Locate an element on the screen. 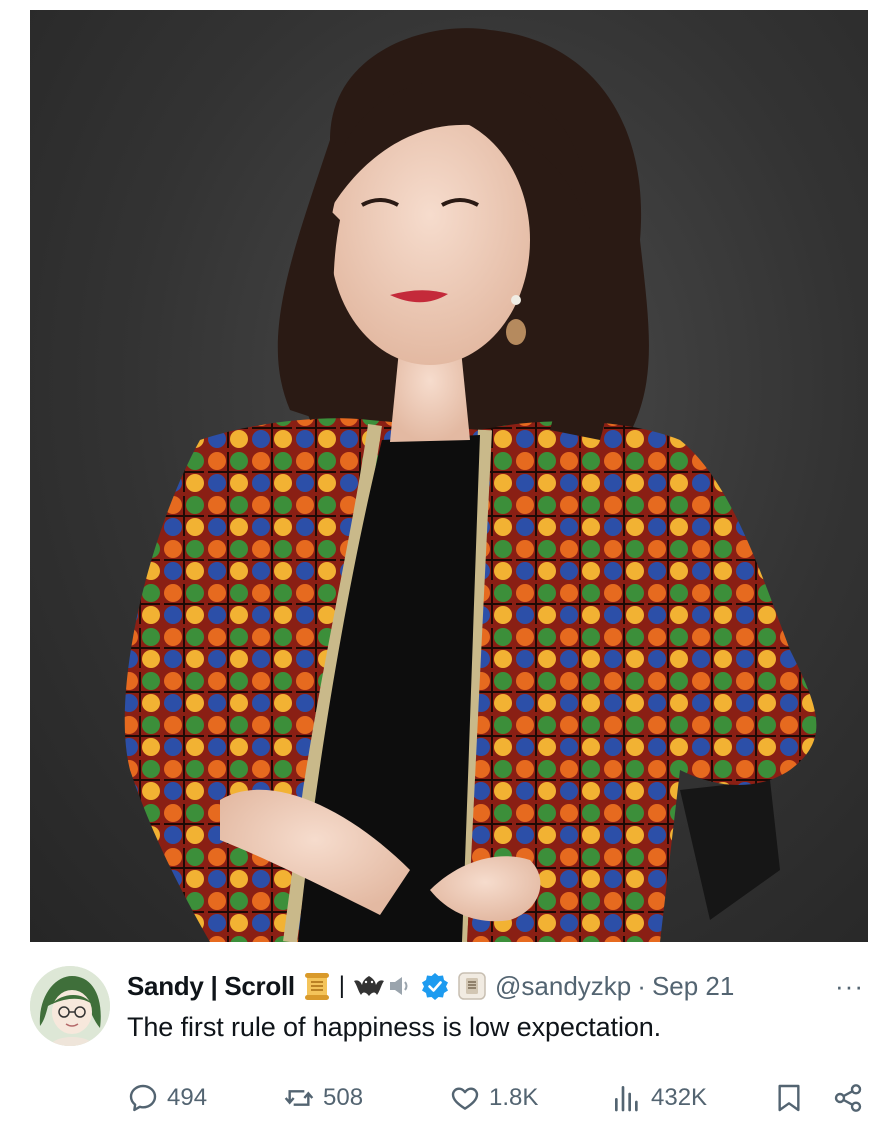 Image resolution: width=884 pixels, height=1143 pixels. affiliate-badge-icon is located at coordinates (472, 986).